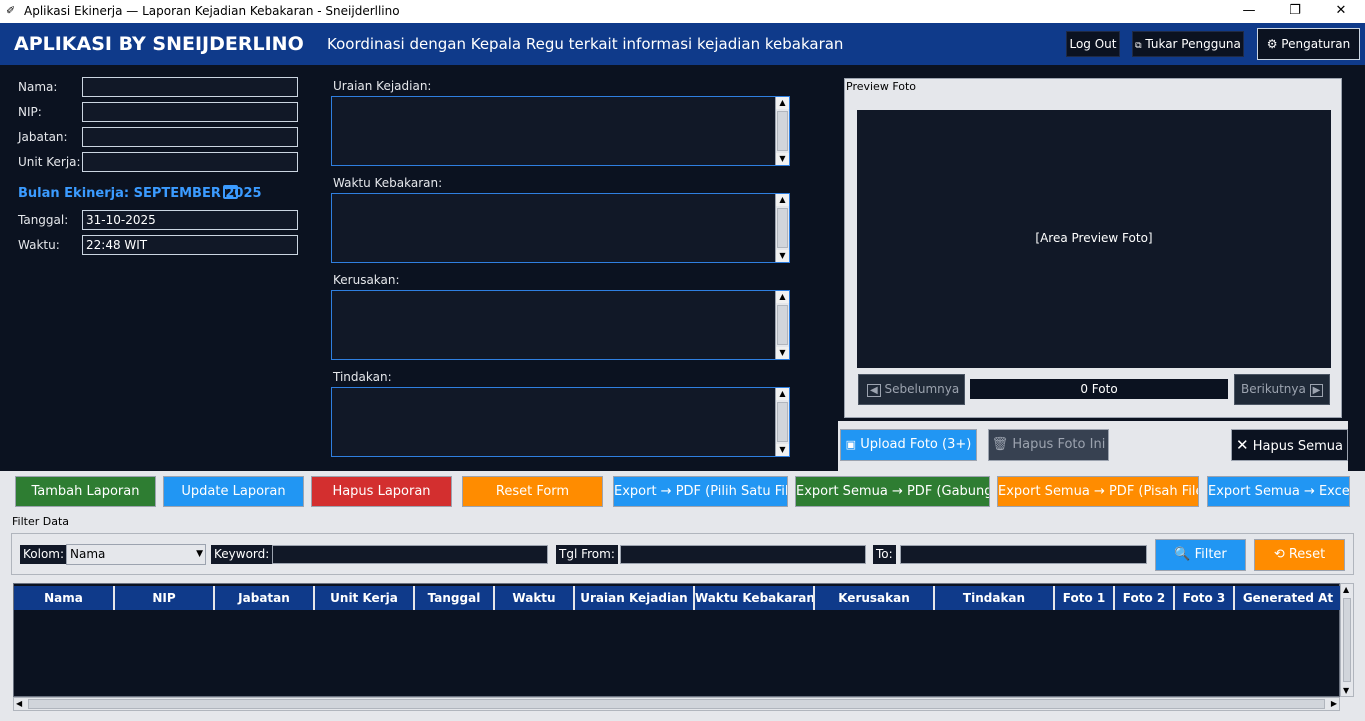 This screenshot has height=721, width=1365. Describe the element at coordinates (635, 598) in the screenshot. I see `column-header-uraian: Uraian Kejadian` at that location.